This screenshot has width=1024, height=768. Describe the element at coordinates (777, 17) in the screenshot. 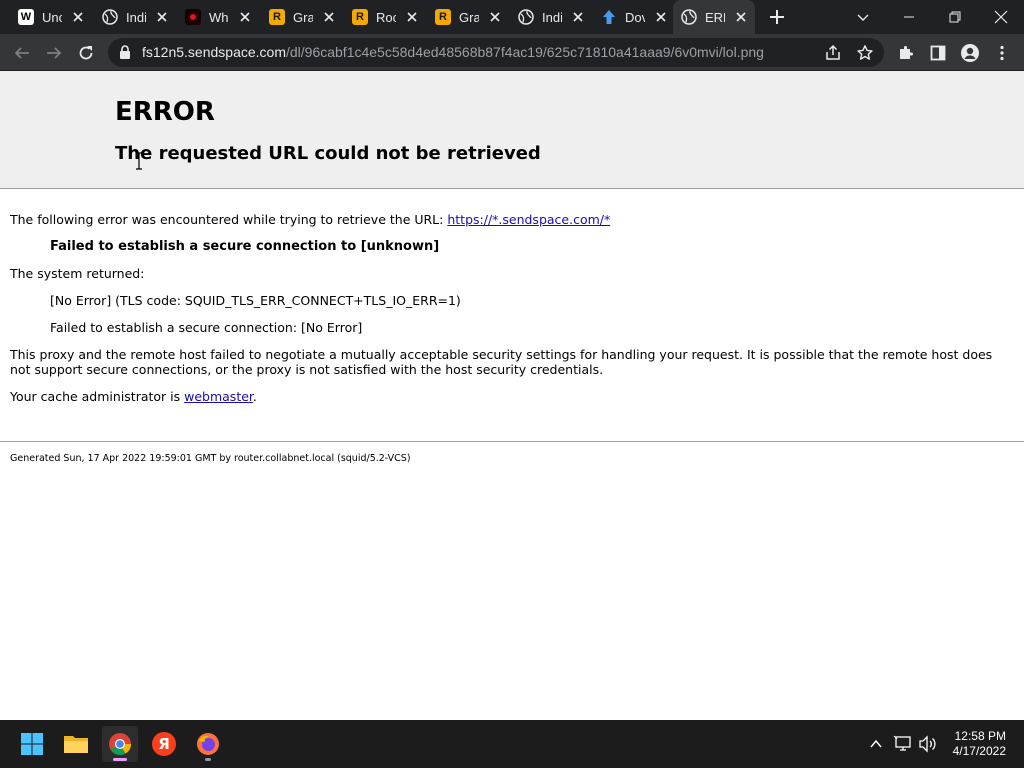

I see `new-tab-icon` at that location.